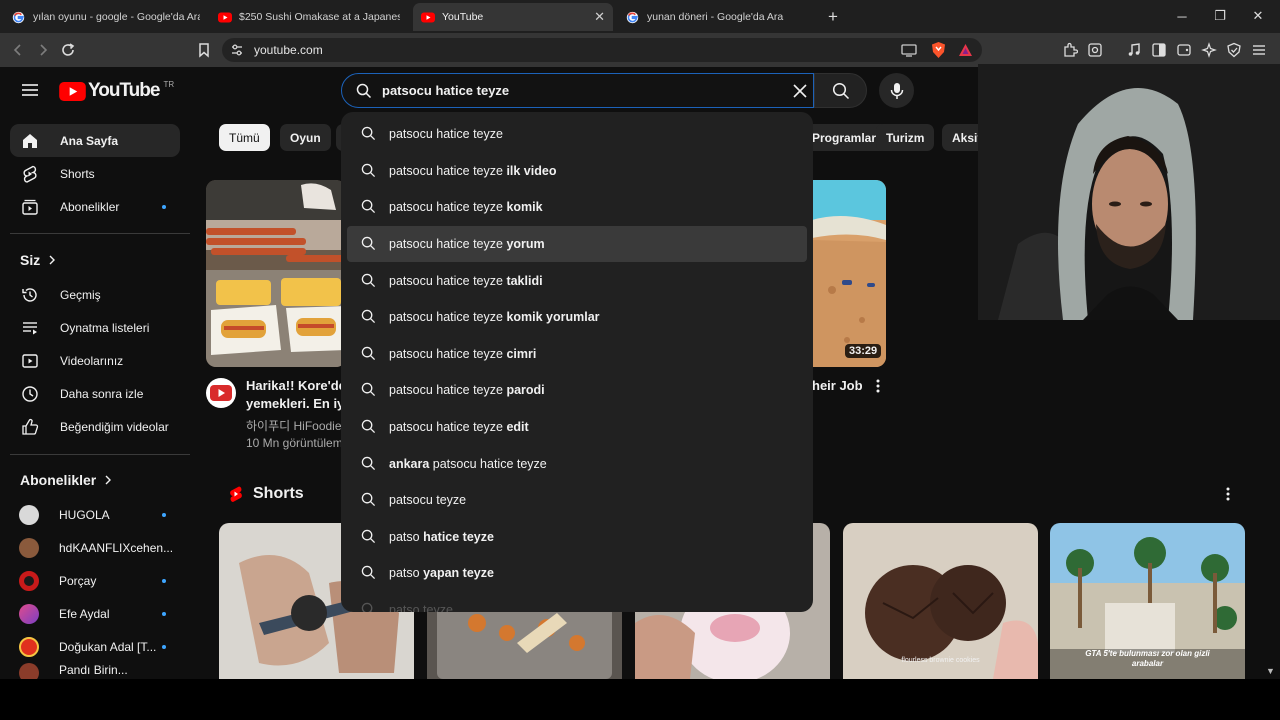 The height and width of the screenshot is (720, 1280). What do you see at coordinates (95, 613) in the screenshot?
I see `sidebar-sub-efe-aydal: Efe Aydal` at bounding box center [95, 613].